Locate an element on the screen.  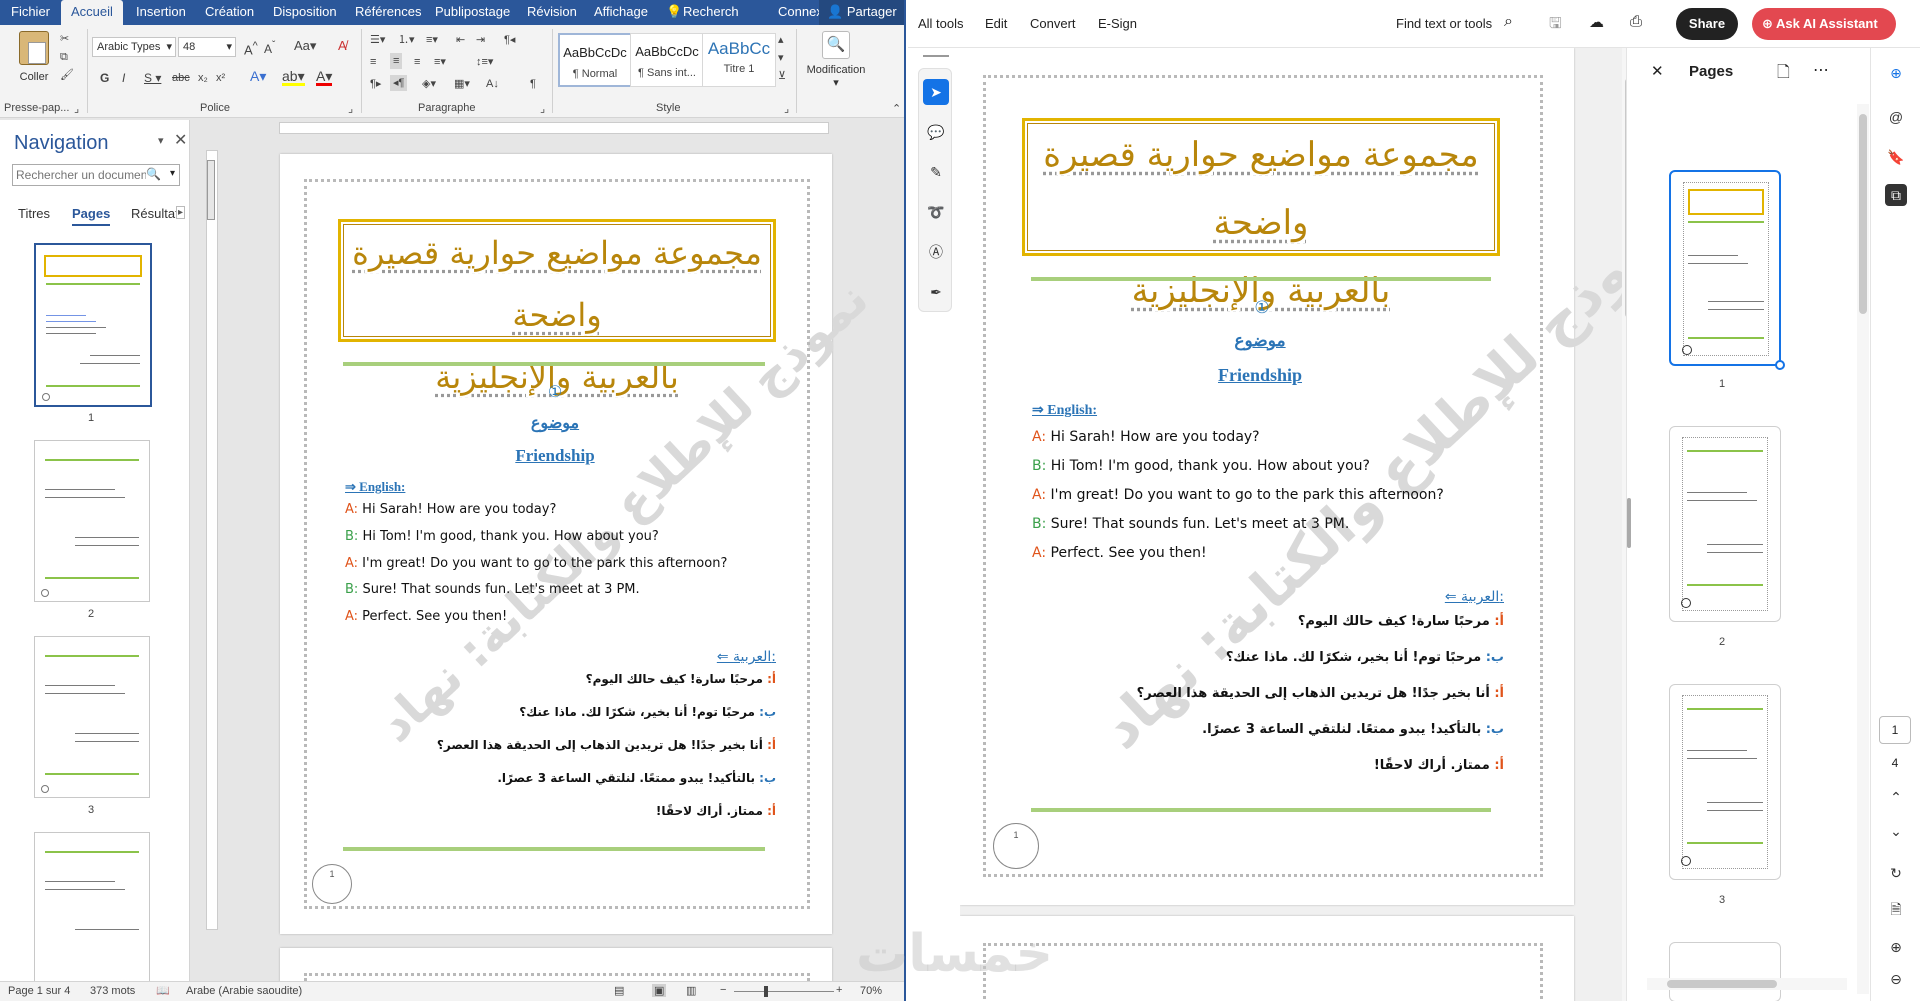
bold-icon: G is located at coordinates (104, 78).